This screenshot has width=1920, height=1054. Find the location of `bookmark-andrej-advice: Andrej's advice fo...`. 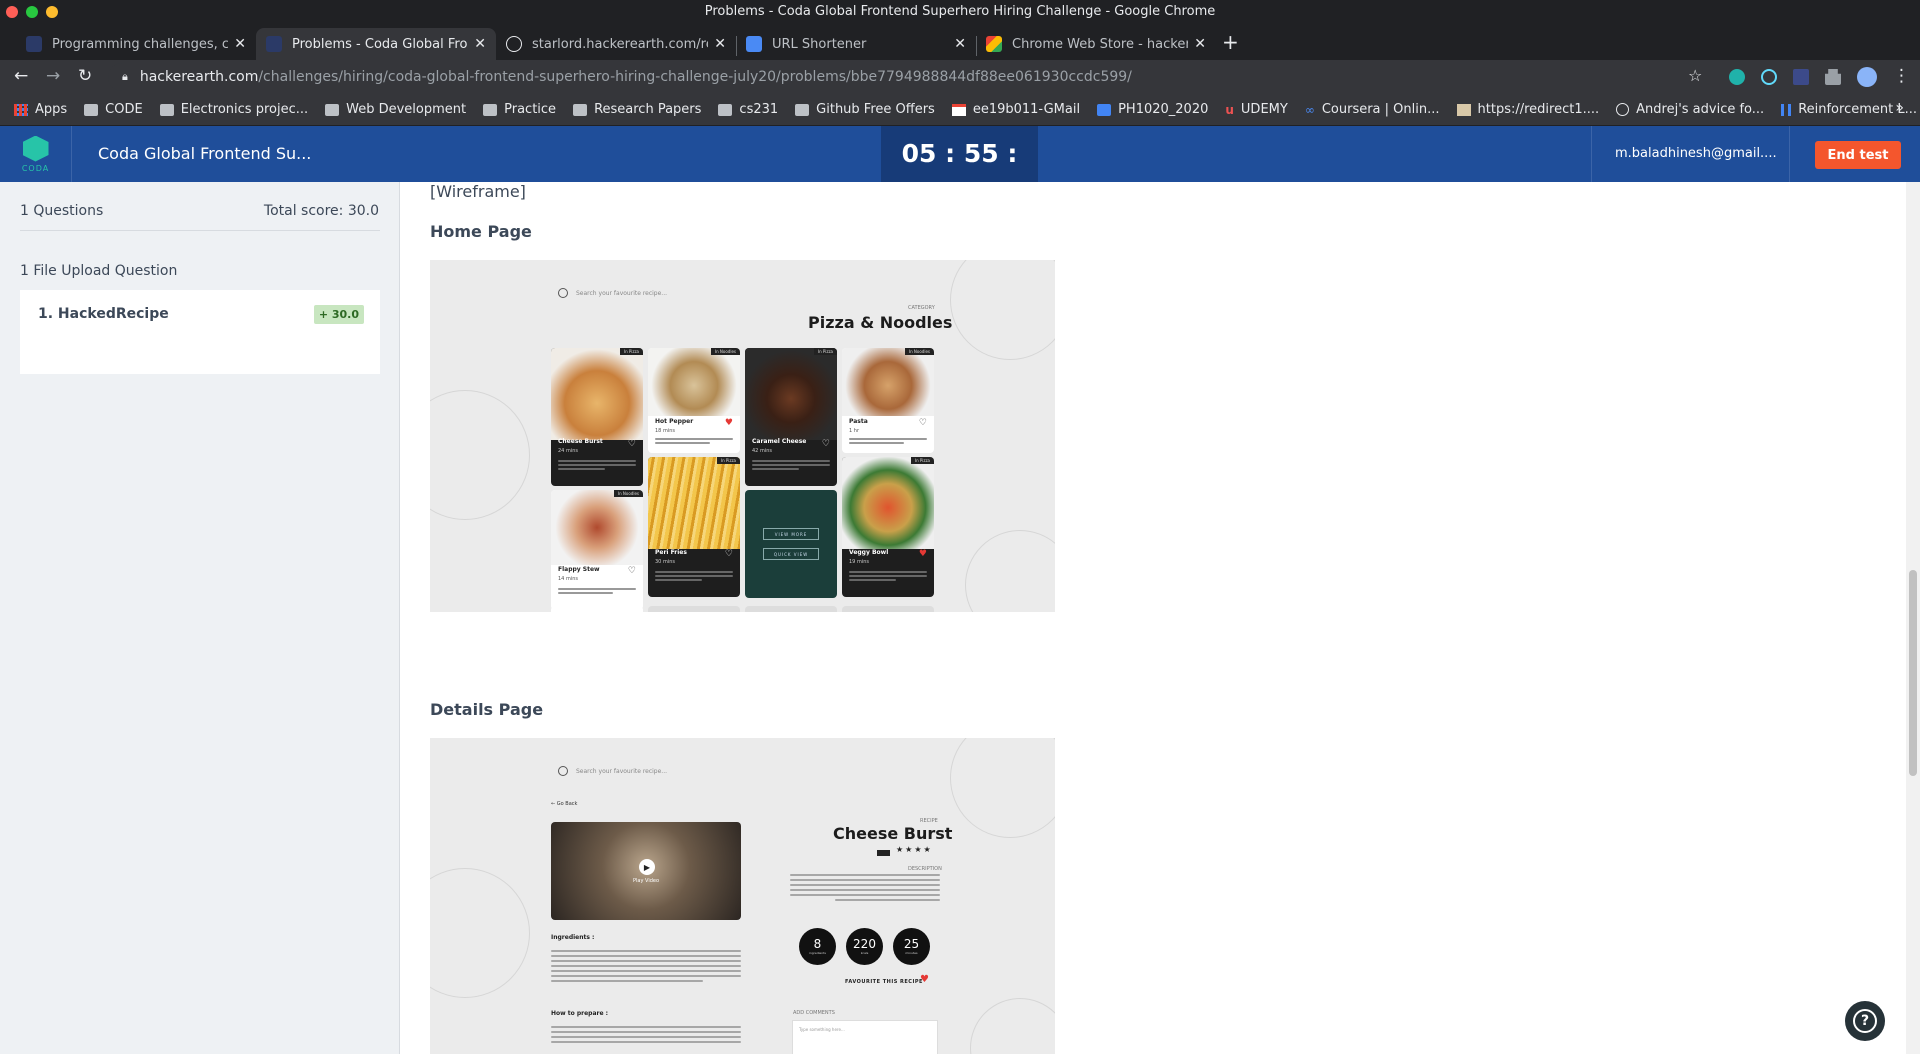

bookmark-andrej-advice: Andrej's advice fo... is located at coordinates (1690, 109).